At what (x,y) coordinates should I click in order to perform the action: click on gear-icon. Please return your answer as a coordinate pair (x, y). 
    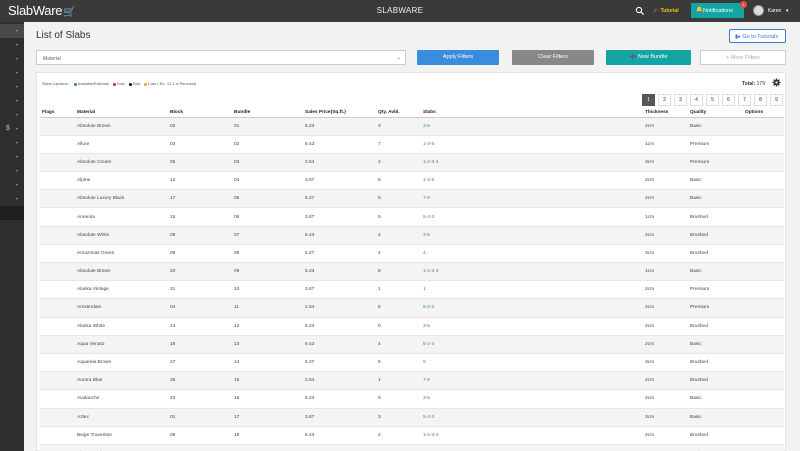
    Looking at the image, I should click on (776, 82).